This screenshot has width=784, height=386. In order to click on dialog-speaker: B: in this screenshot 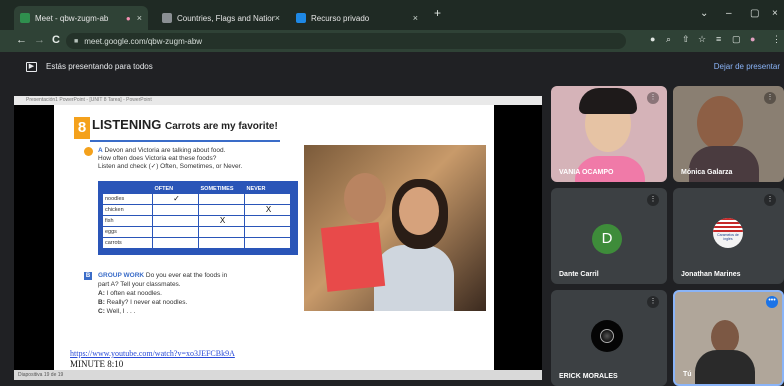, I will do `click(101, 302)`.